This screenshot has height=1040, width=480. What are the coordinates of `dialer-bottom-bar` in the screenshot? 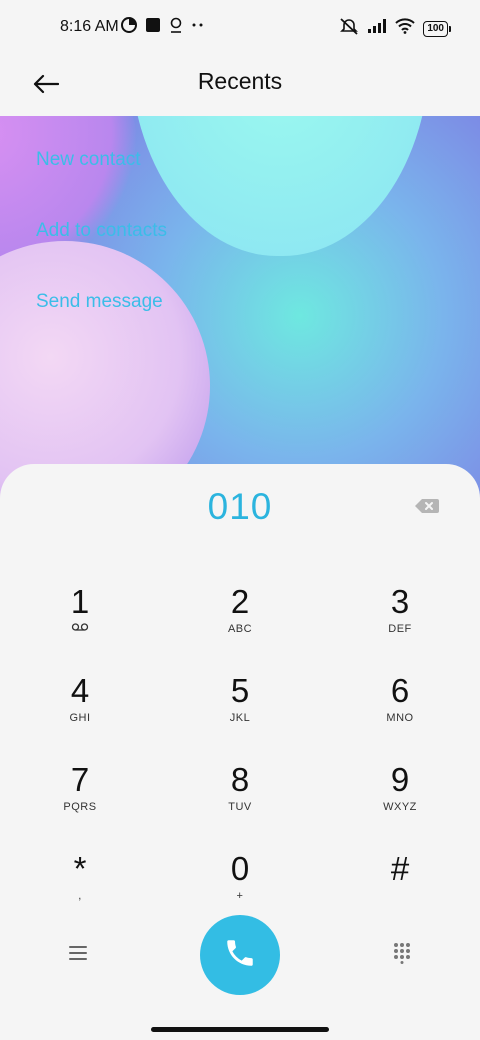 It's located at (240, 955).